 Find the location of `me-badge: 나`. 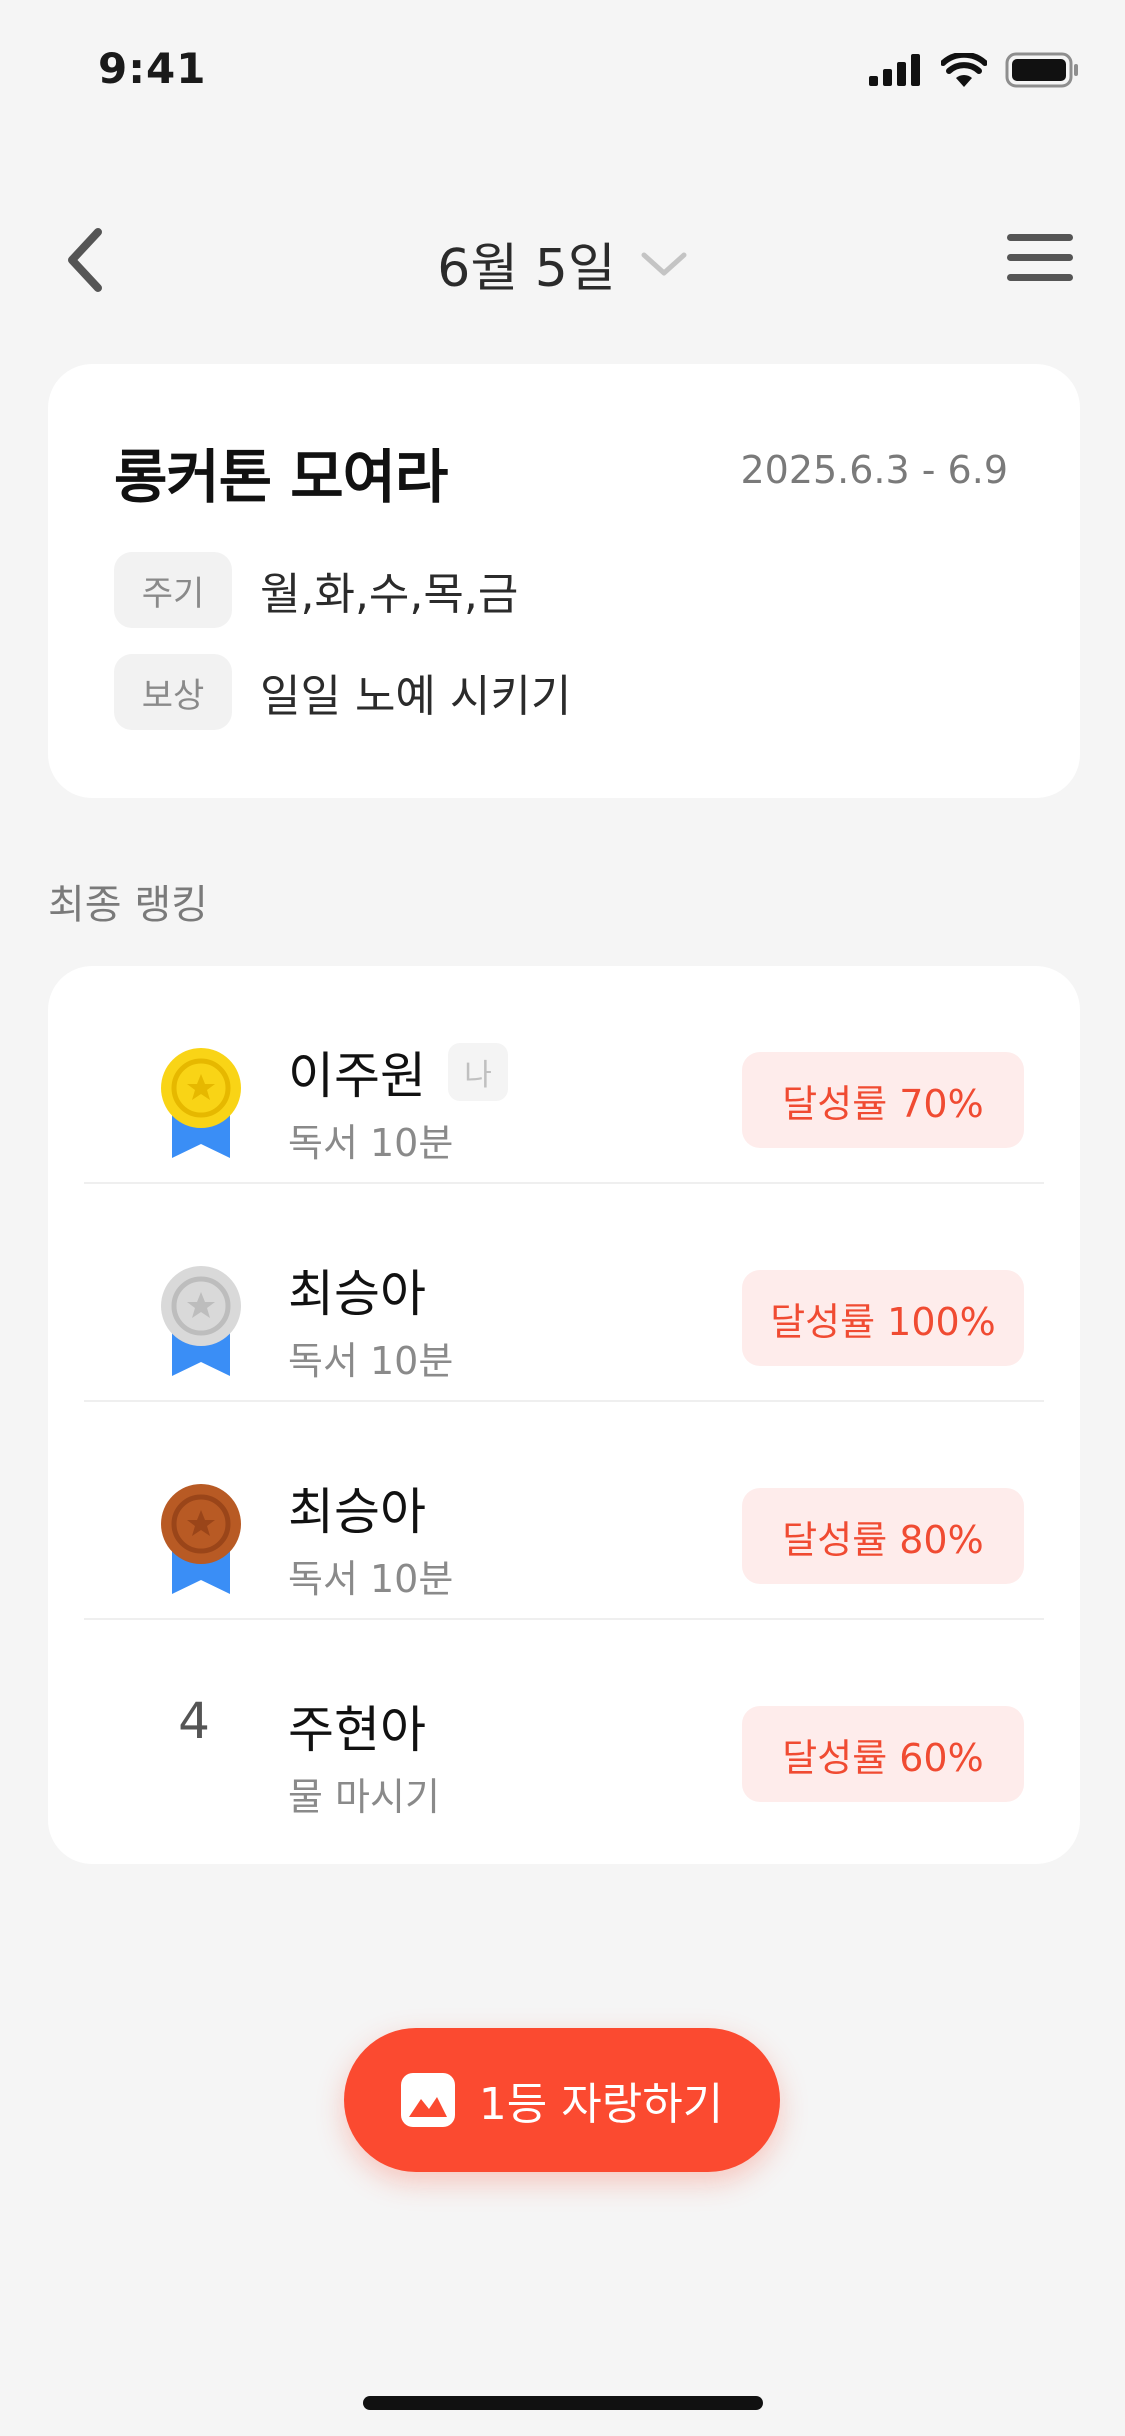

me-badge: 나 is located at coordinates (478, 1072).